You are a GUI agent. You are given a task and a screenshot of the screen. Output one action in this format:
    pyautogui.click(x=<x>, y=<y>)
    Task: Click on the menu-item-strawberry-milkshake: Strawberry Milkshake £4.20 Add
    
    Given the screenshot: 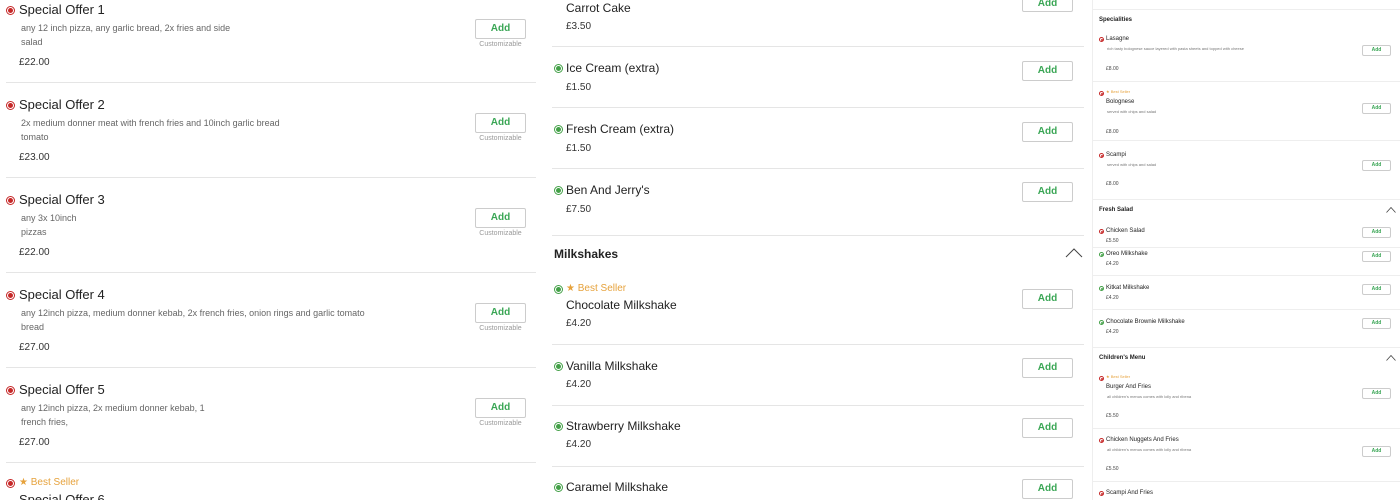 What is the action you would take?
    pyautogui.click(x=818, y=436)
    